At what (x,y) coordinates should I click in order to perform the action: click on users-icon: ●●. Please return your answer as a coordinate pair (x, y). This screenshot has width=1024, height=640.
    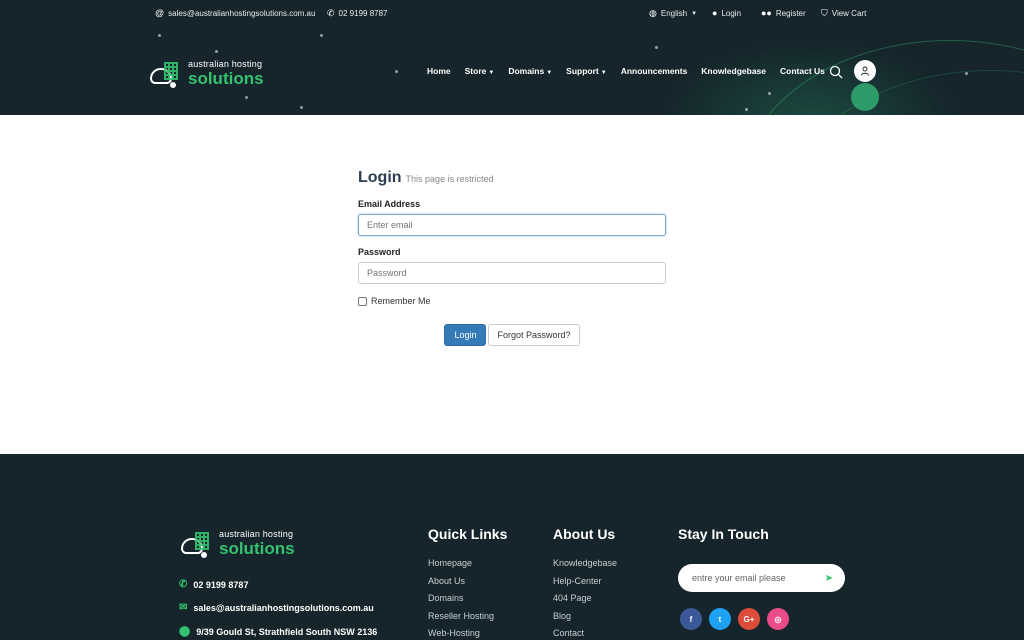
    Looking at the image, I should click on (766, 13).